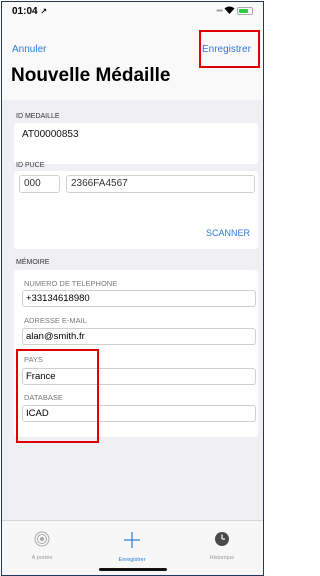 Image resolution: width=320 pixels, height=576 pixels. What do you see at coordinates (245, 11) in the screenshot?
I see `battery-icon` at bounding box center [245, 11].